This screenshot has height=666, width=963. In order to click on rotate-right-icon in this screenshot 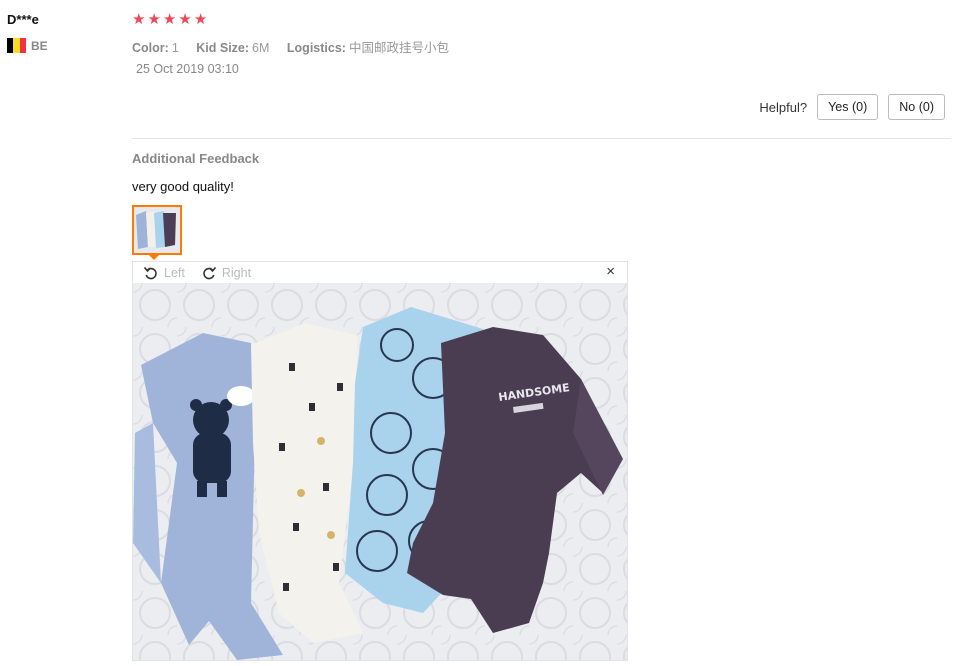, I will do `click(209, 272)`.